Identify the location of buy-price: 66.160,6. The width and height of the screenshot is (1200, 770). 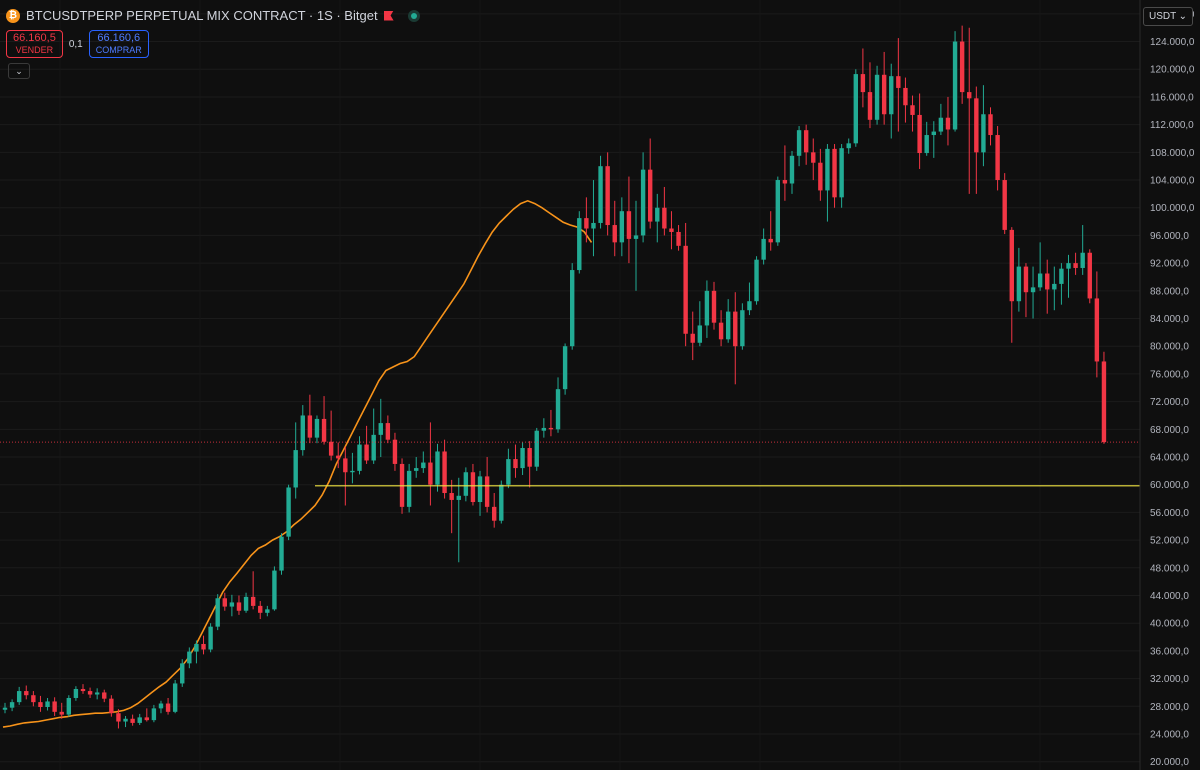
(119, 38).